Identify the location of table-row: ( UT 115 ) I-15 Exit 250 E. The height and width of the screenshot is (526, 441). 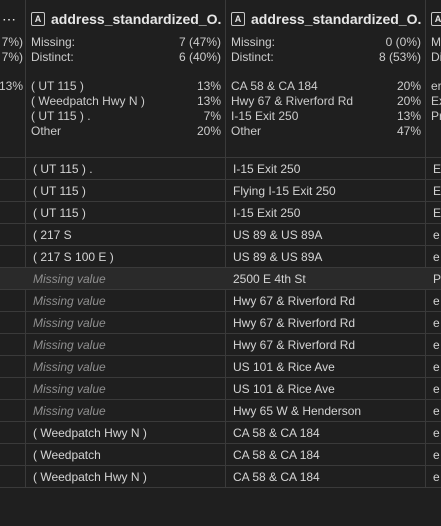
(220, 213).